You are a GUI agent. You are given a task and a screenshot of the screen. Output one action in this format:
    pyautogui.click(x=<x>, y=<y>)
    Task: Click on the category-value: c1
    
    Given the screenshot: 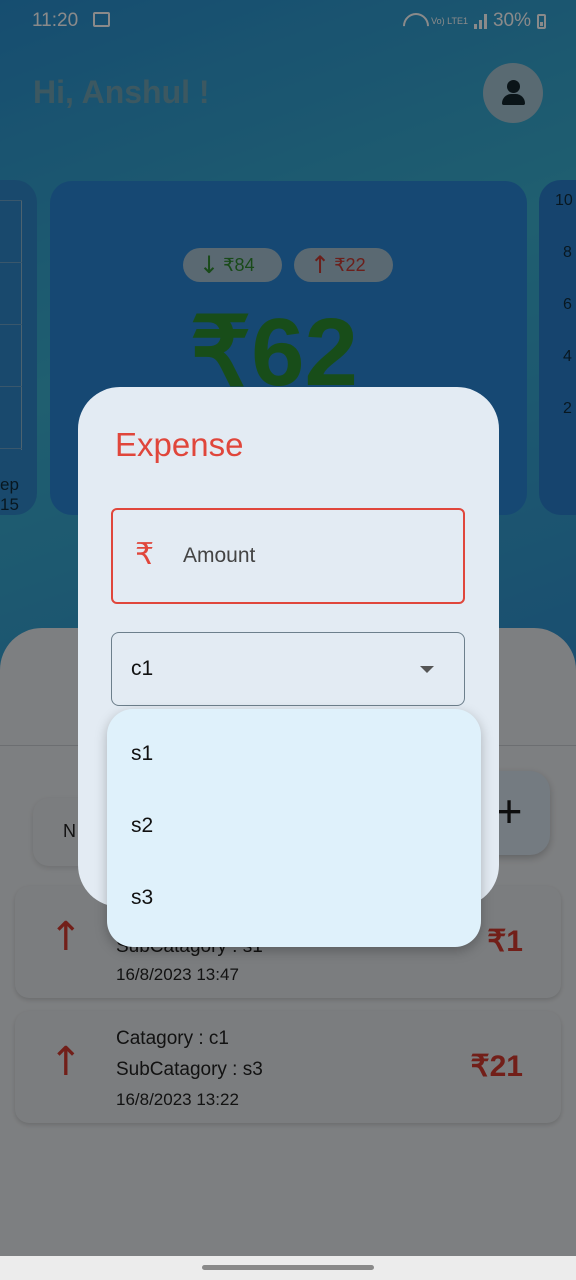 What is the action you would take?
    pyautogui.click(x=142, y=668)
    